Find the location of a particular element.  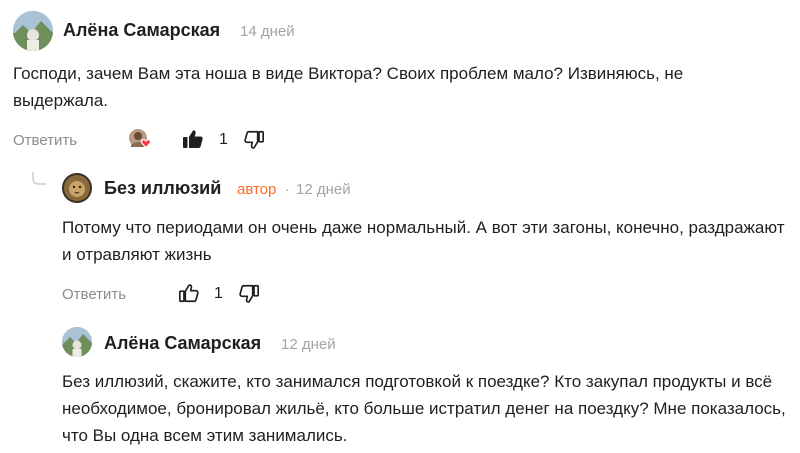

lion-avatar-image is located at coordinates (77, 188).